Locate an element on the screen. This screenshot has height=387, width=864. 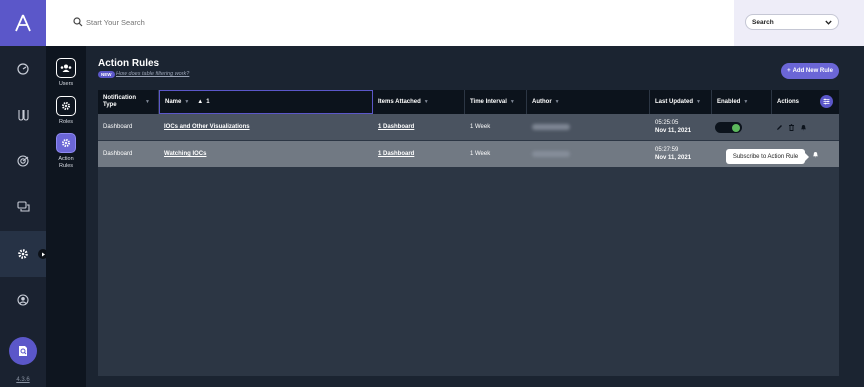
users-icon is located at coordinates (66, 68).